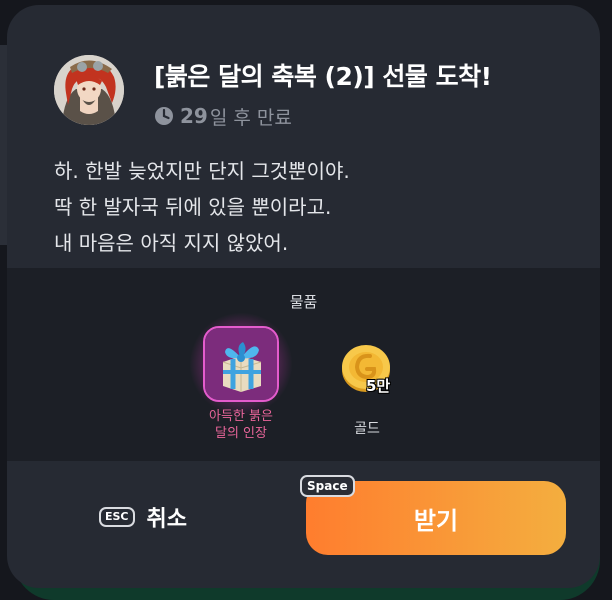  Describe the element at coordinates (241, 416) in the screenshot. I see `gift-item-name-line: 아득한 붉은` at that location.